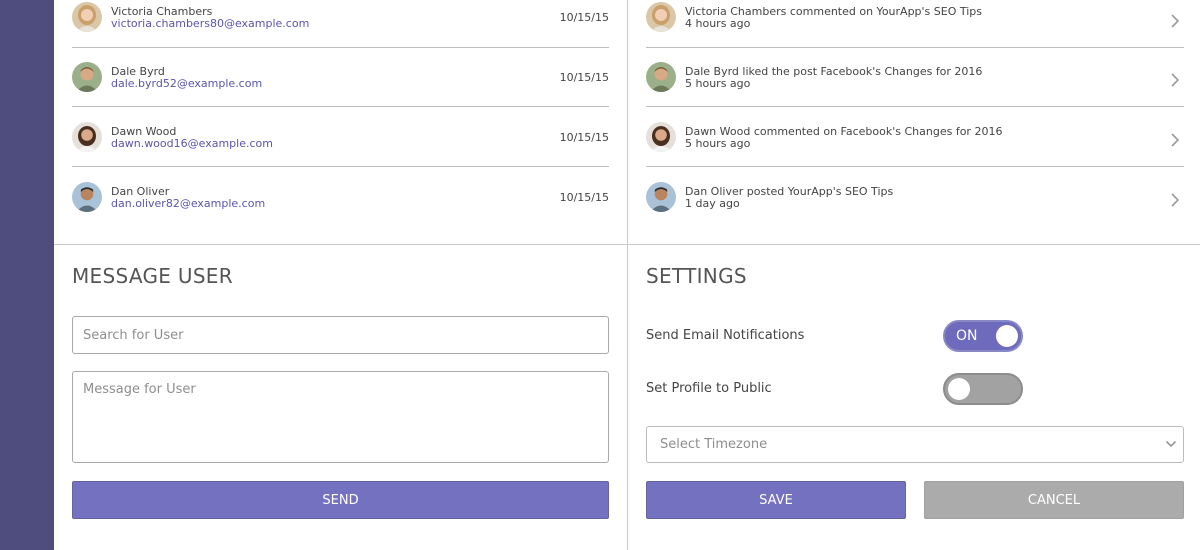 This screenshot has width=1200, height=550. Describe the element at coordinates (192, 143) in the screenshot. I see `member-email-link: dawn.wood16@example.com` at that location.